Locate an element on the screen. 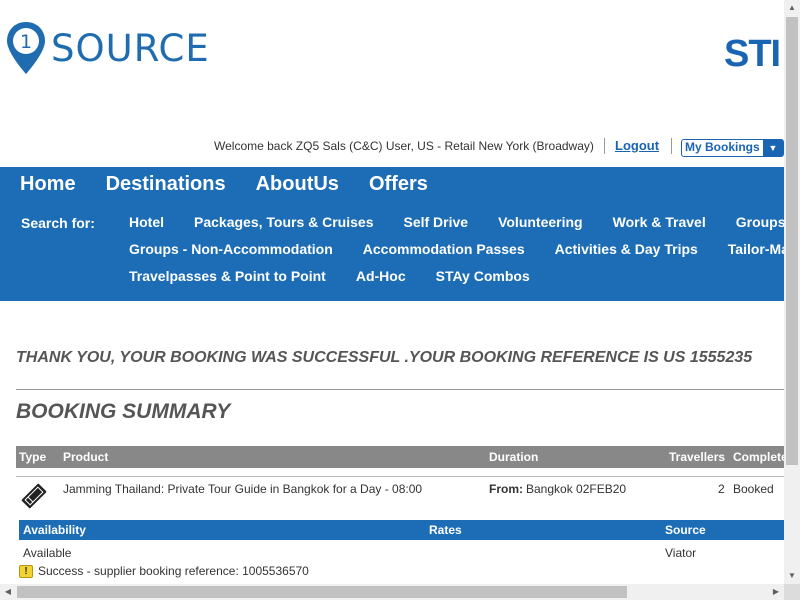  subnav-groups-accommodation: Groups - Ac is located at coordinates (760, 222).